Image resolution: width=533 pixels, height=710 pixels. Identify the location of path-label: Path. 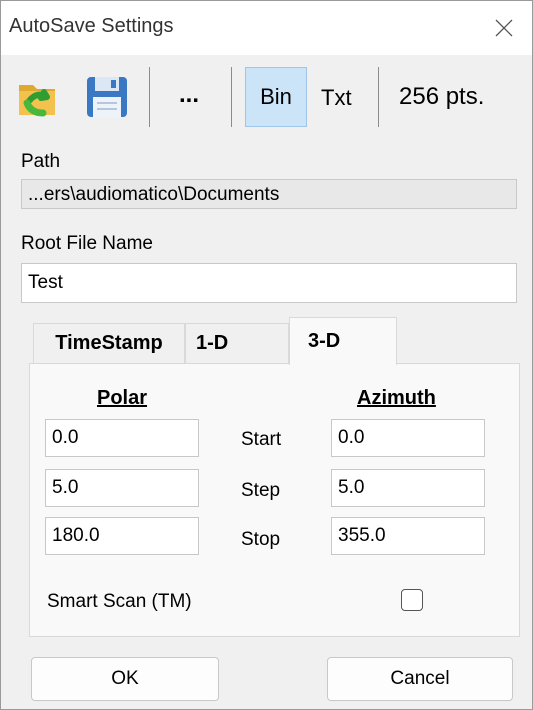
(41, 161).